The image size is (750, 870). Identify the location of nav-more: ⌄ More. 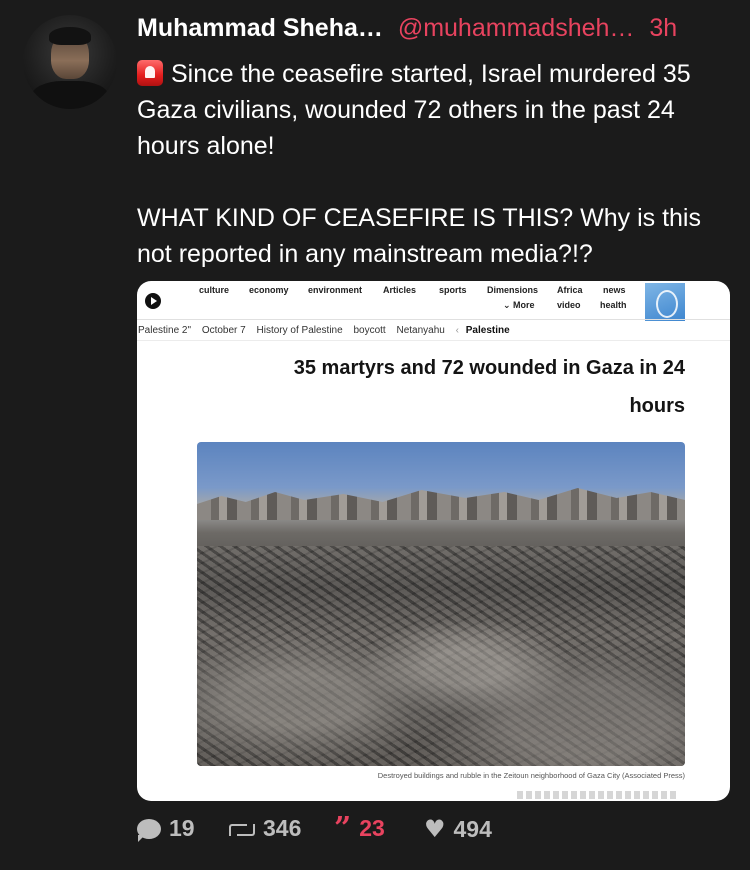
(519, 305).